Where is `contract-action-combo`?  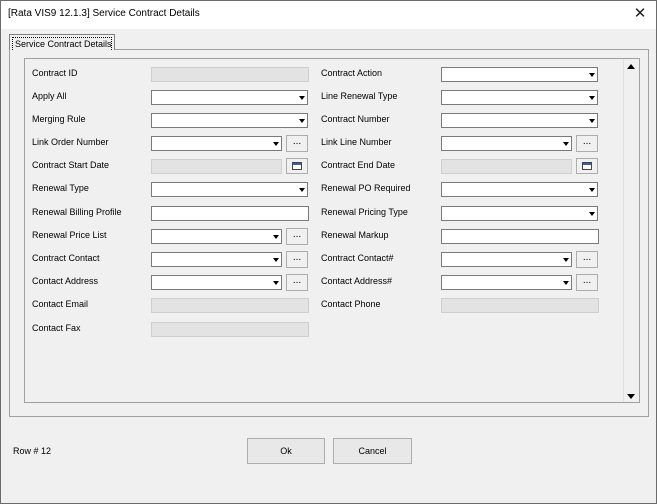 contract-action-combo is located at coordinates (519, 74).